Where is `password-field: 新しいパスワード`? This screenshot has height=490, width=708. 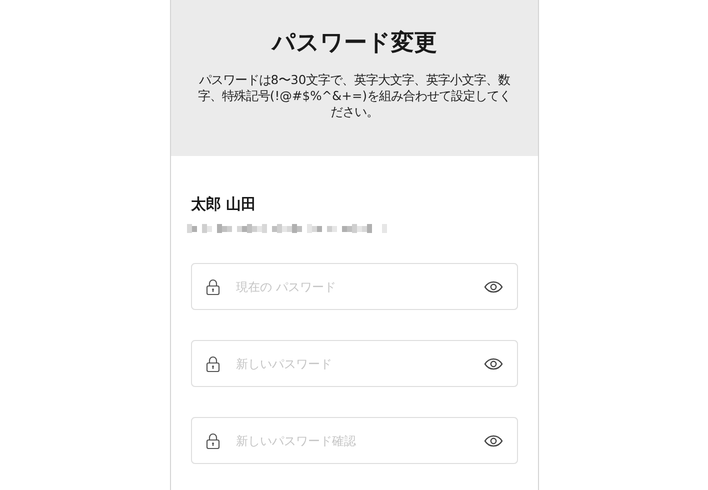 password-field: 新しいパスワード is located at coordinates (354, 363).